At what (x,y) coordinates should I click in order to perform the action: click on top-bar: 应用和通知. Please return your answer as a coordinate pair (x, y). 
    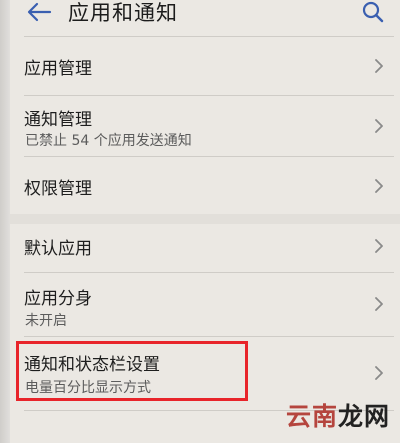
    Looking at the image, I should click on (205, 17).